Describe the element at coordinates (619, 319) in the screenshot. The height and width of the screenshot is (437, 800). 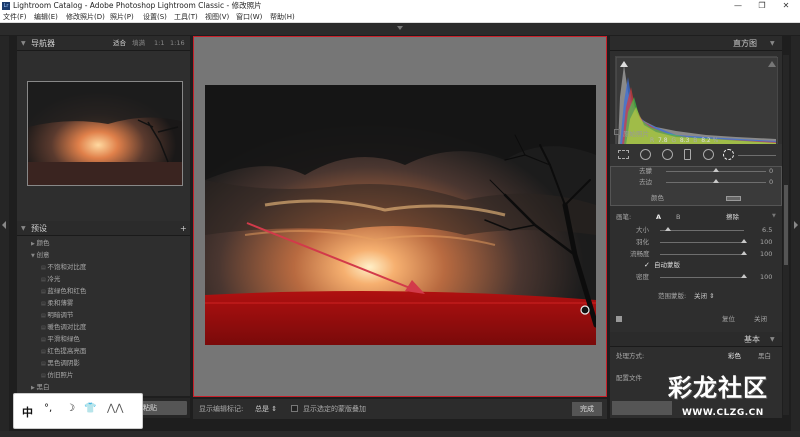
I see `mask-toggle-icon` at that location.